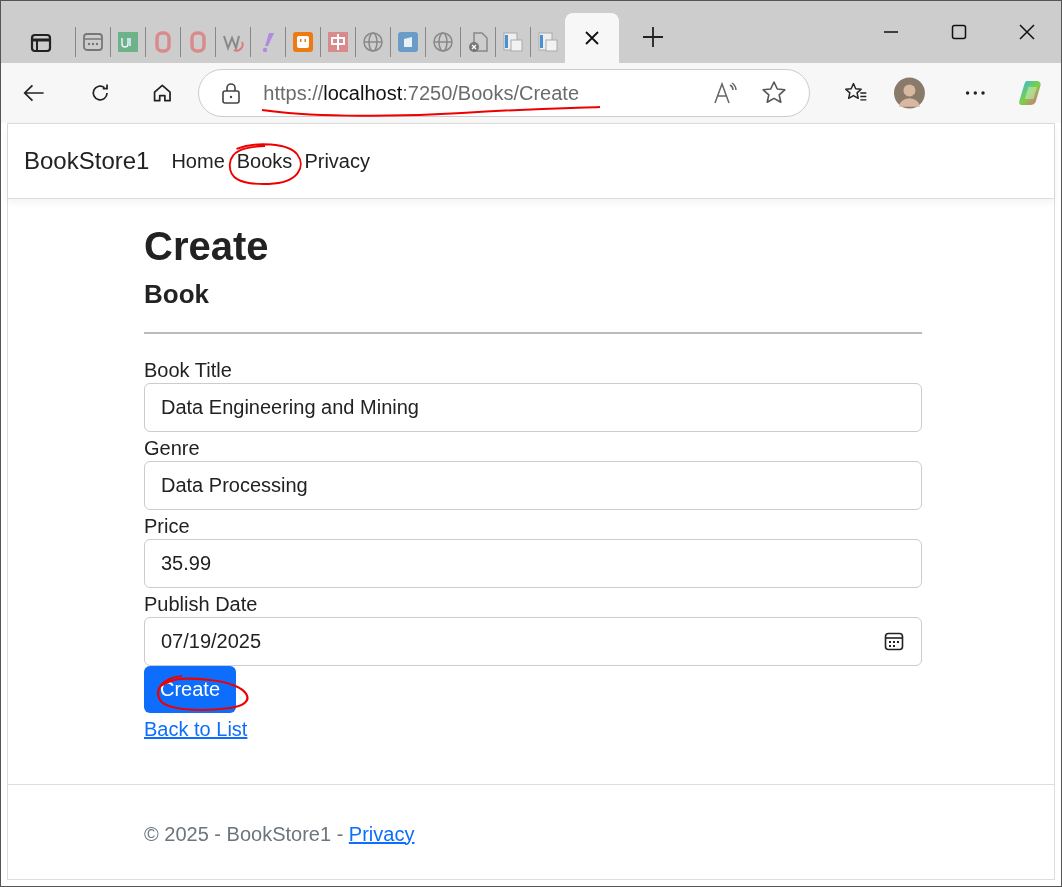 The image size is (1062, 887). I want to click on address-bar: https://localhost:7250/Books/Create, so click(504, 93).